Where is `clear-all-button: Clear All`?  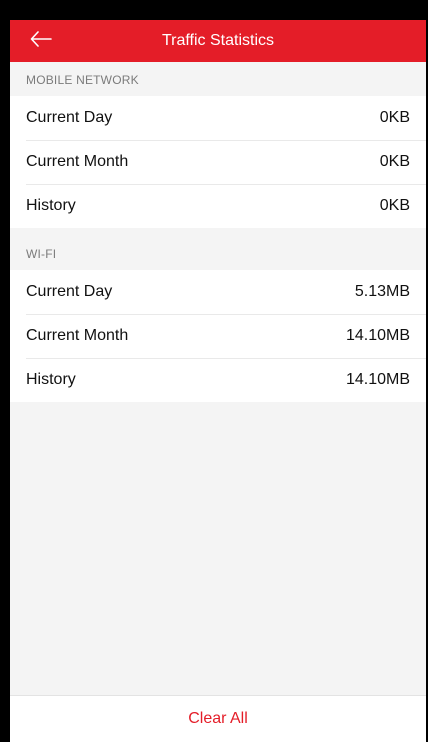
clear-all-button: Clear All is located at coordinates (218, 719).